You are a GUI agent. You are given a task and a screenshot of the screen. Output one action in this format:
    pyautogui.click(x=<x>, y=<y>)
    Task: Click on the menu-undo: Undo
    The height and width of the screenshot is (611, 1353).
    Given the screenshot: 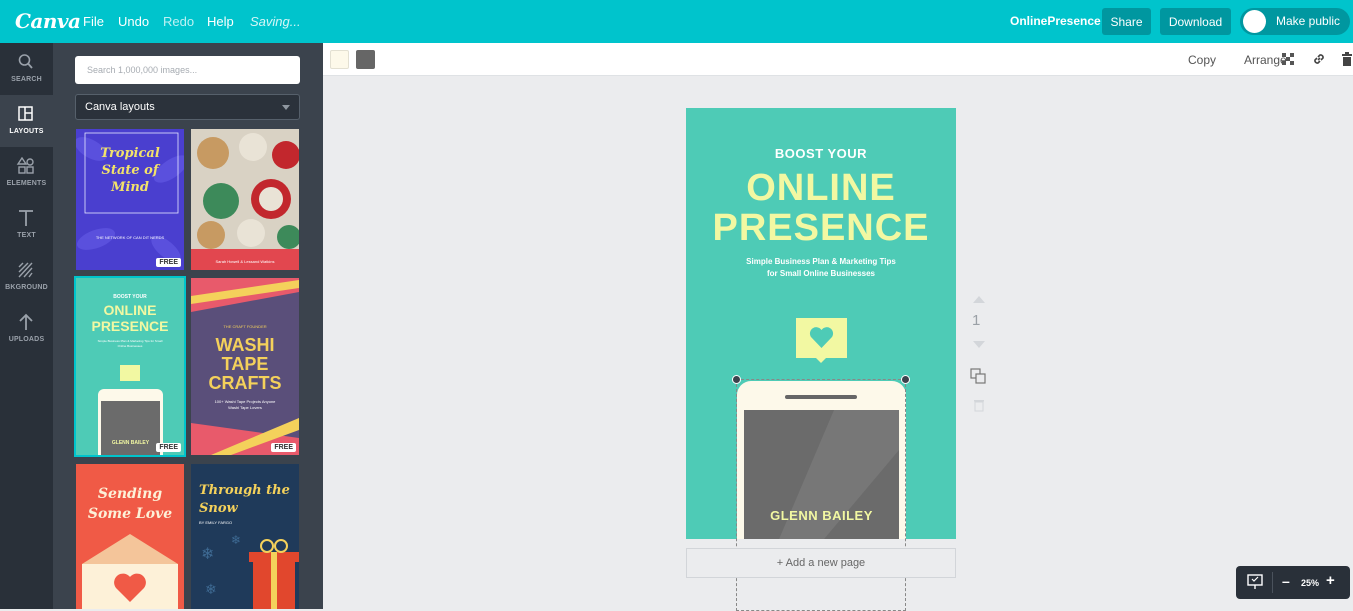 What is the action you would take?
    pyautogui.click(x=133, y=21)
    